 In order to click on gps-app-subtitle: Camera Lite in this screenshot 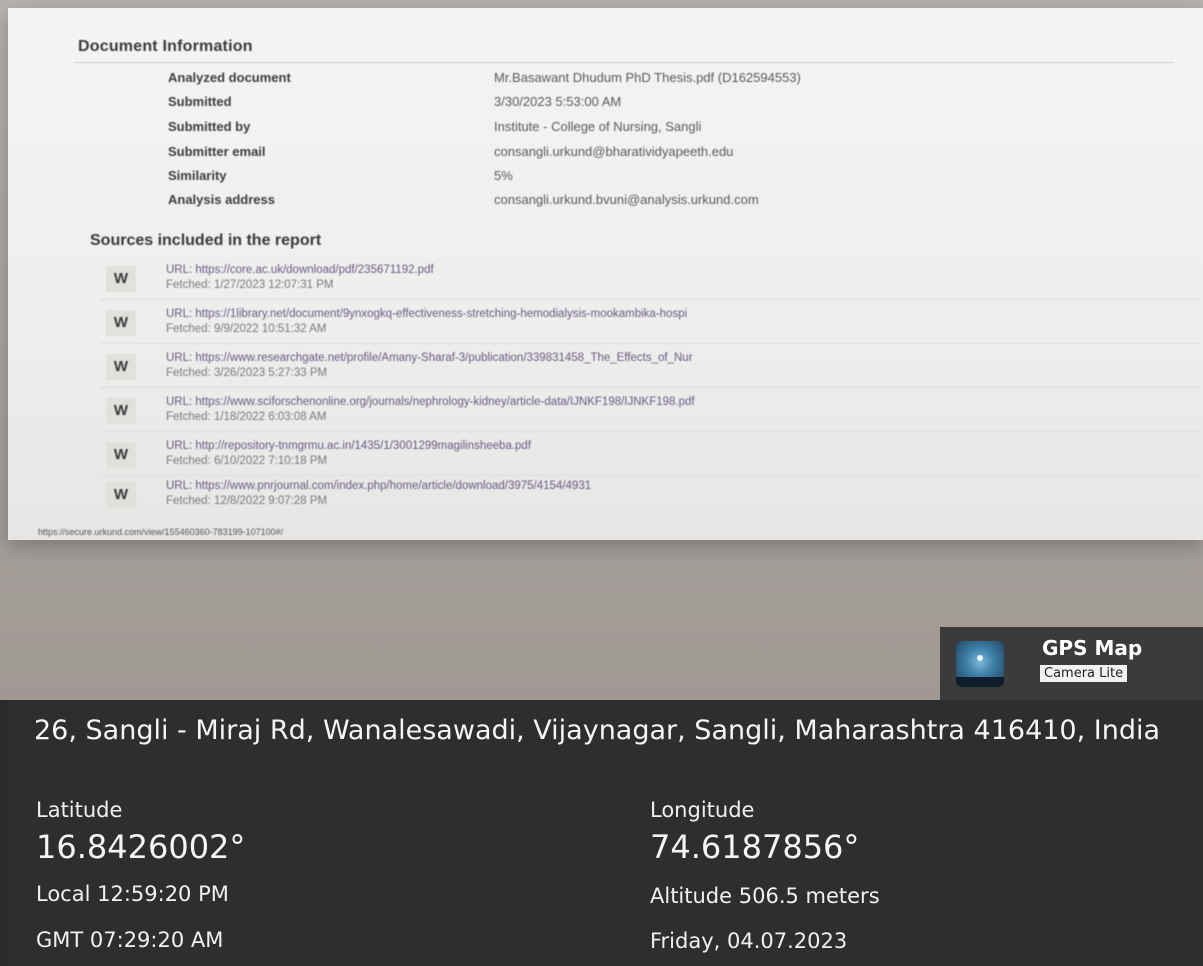, I will do `click(1084, 673)`.